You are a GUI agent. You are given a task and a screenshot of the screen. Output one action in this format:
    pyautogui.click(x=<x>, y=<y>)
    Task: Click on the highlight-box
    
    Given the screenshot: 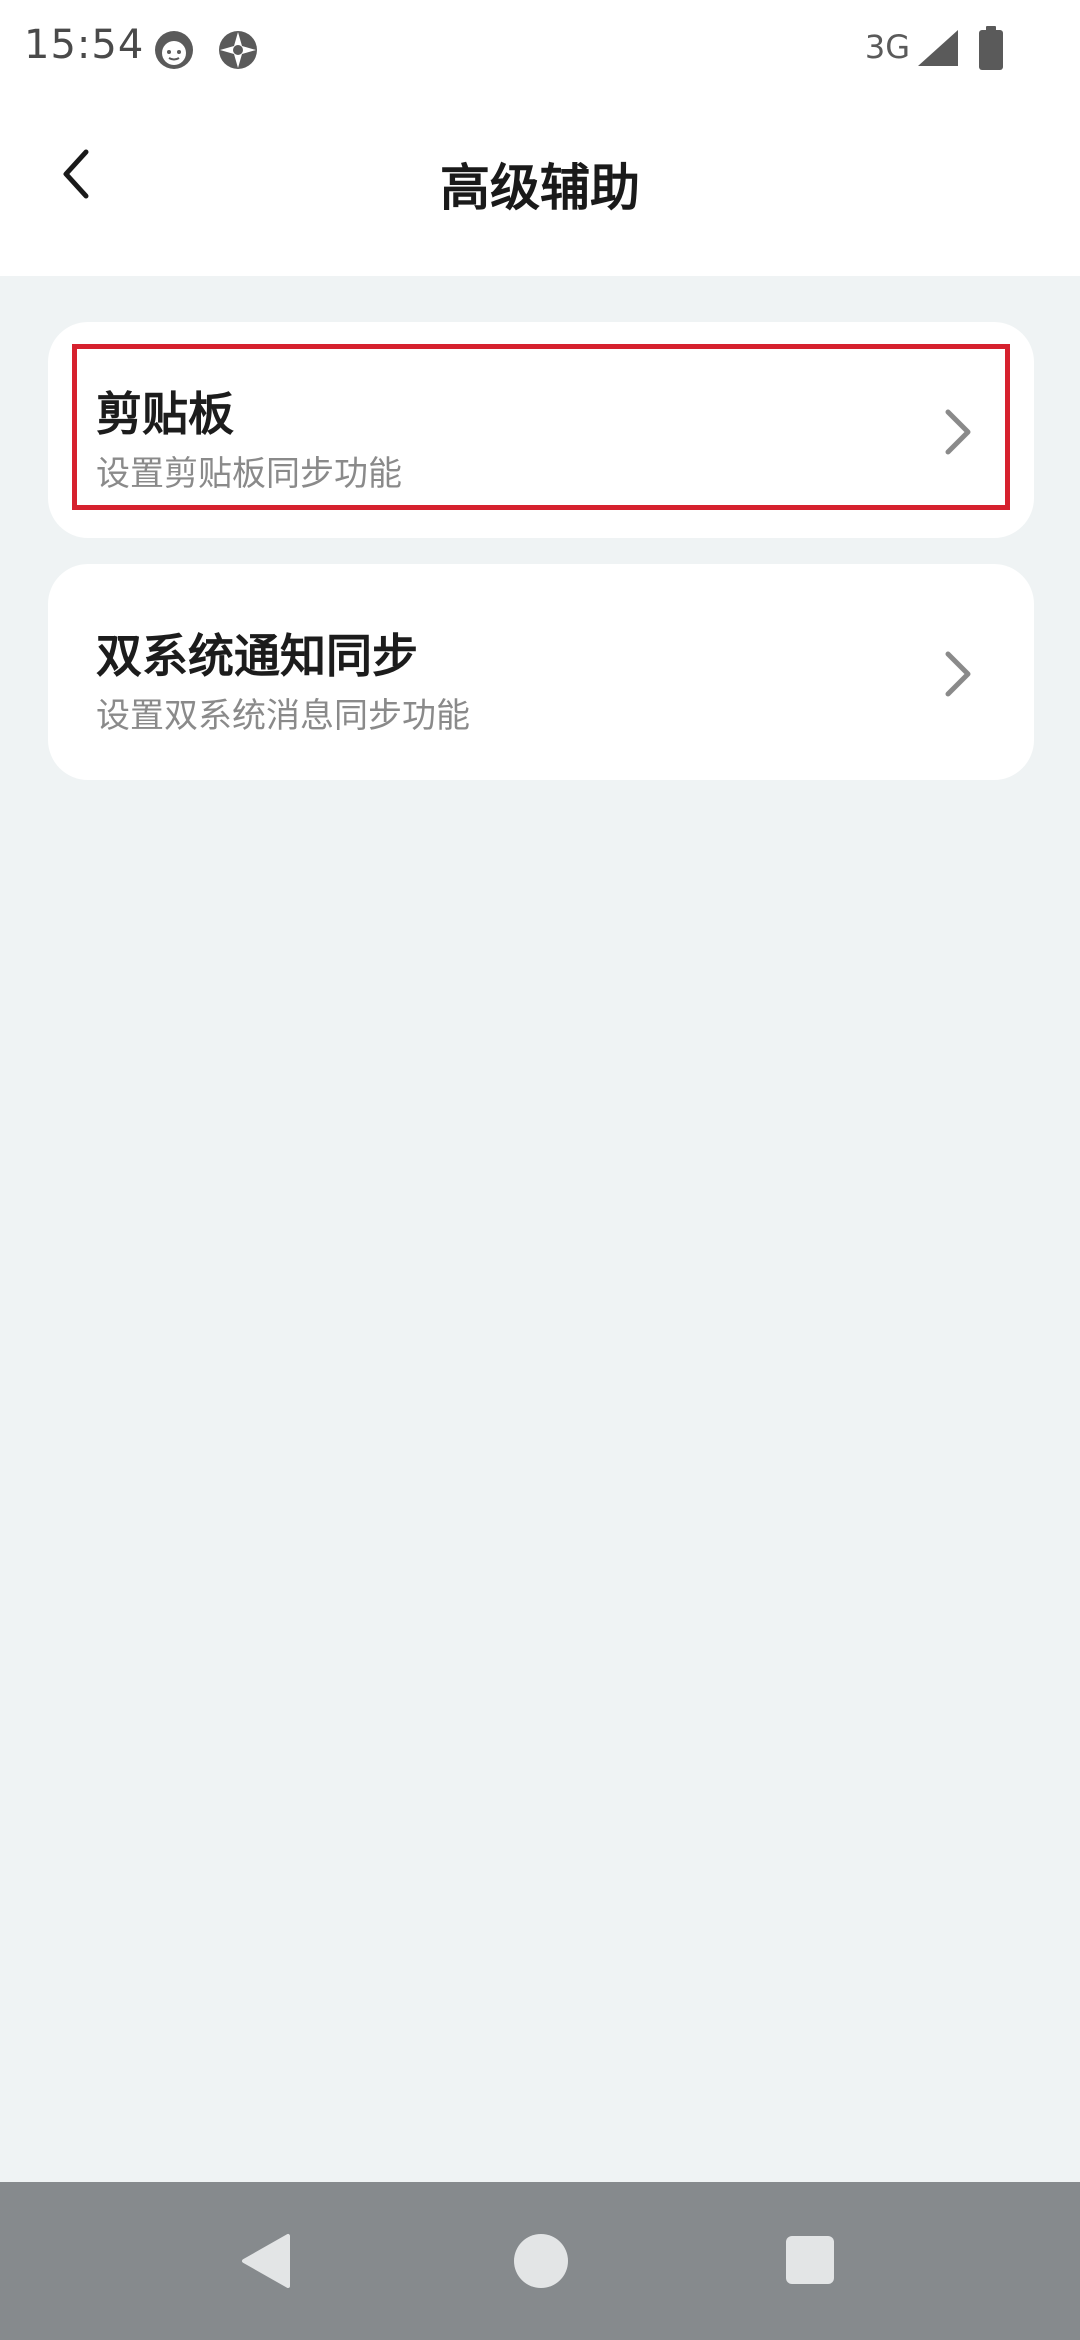 What is the action you would take?
    pyautogui.click(x=541, y=427)
    